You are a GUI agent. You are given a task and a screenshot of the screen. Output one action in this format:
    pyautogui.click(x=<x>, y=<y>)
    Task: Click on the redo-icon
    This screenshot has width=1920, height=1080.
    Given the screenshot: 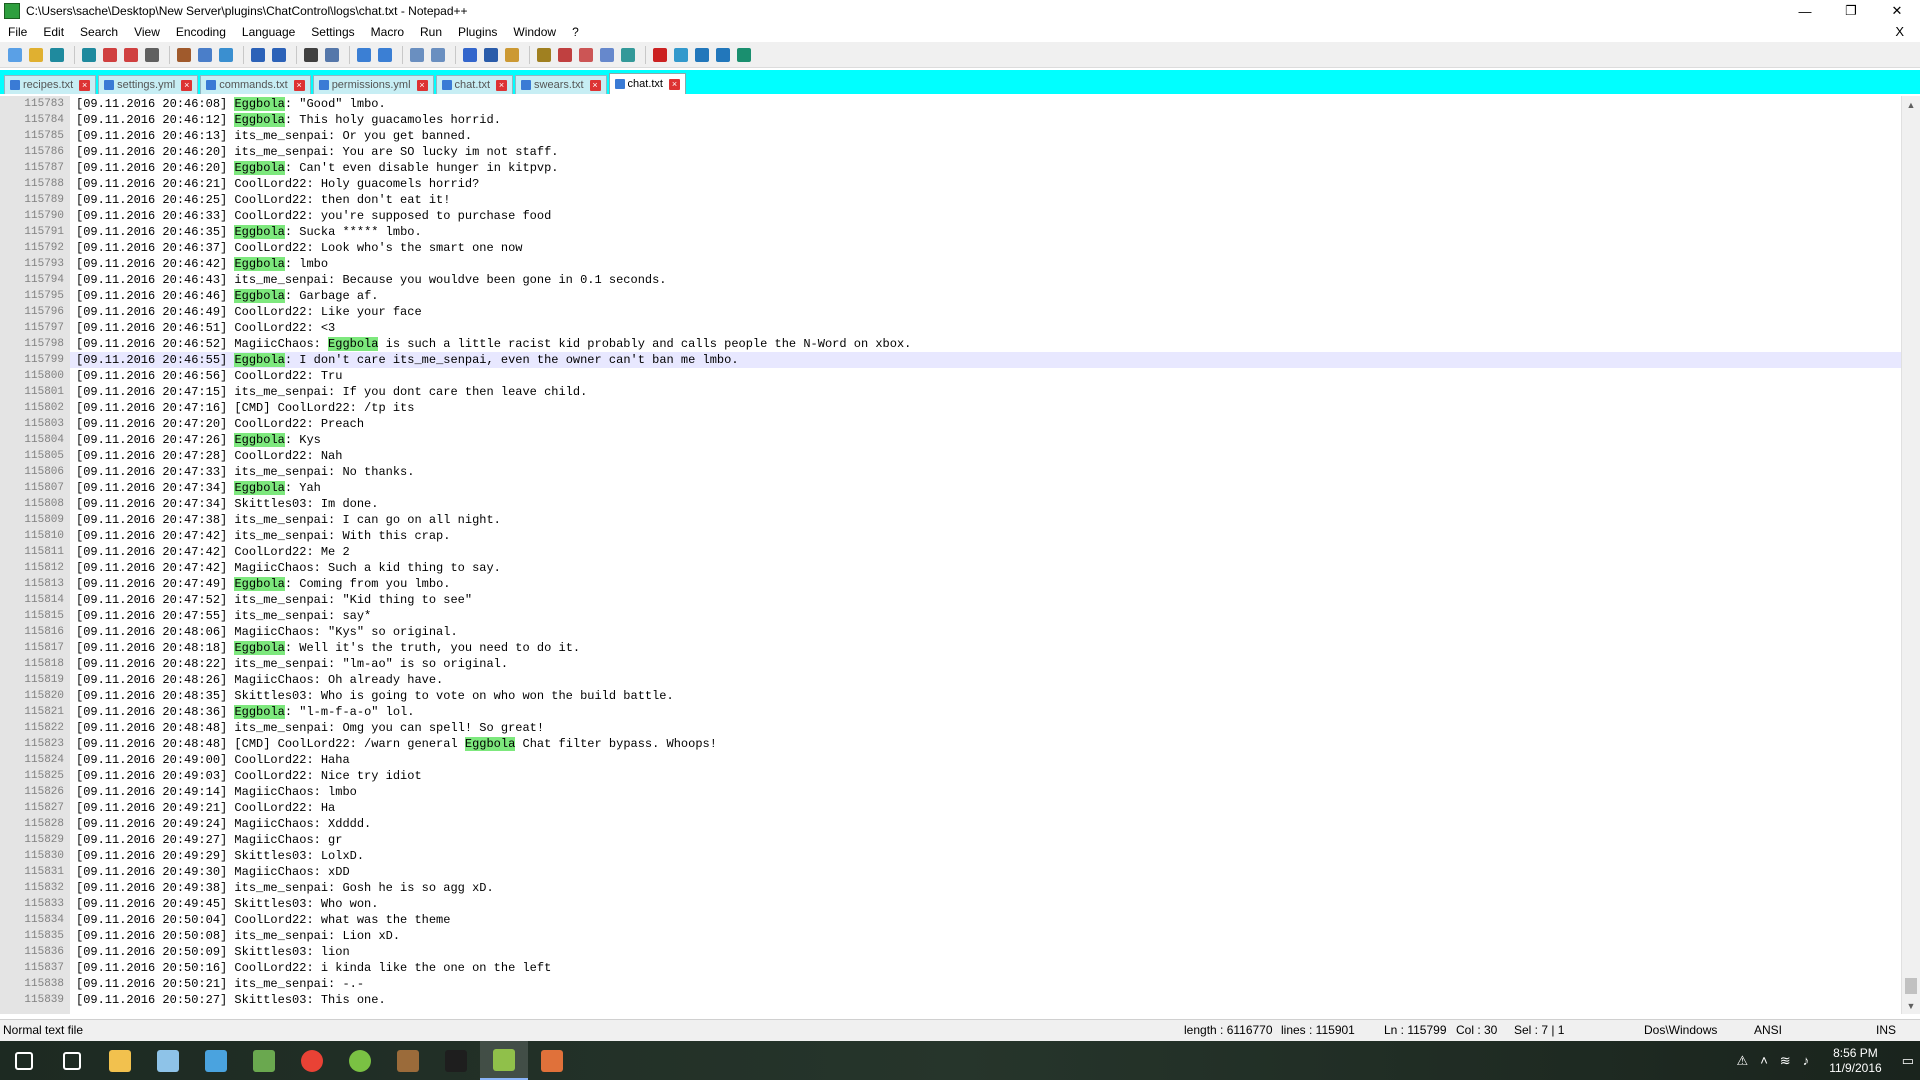 What is the action you would take?
    pyautogui.click(x=279, y=55)
    